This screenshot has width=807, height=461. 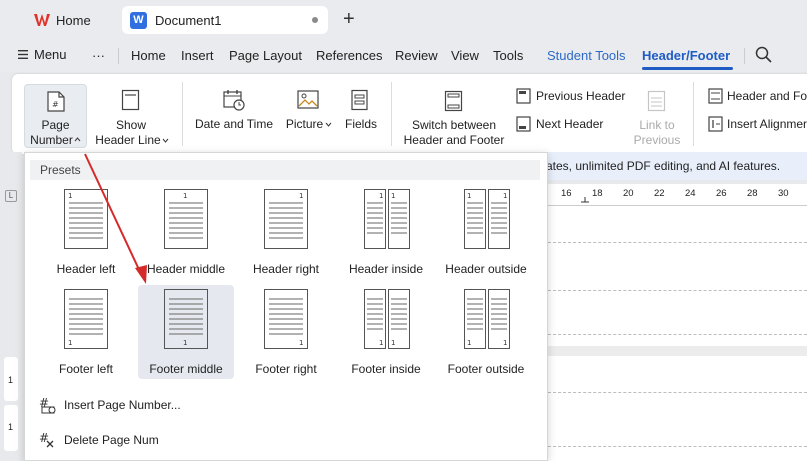 What do you see at coordinates (763, 54) in the screenshot?
I see `search-icon` at bounding box center [763, 54].